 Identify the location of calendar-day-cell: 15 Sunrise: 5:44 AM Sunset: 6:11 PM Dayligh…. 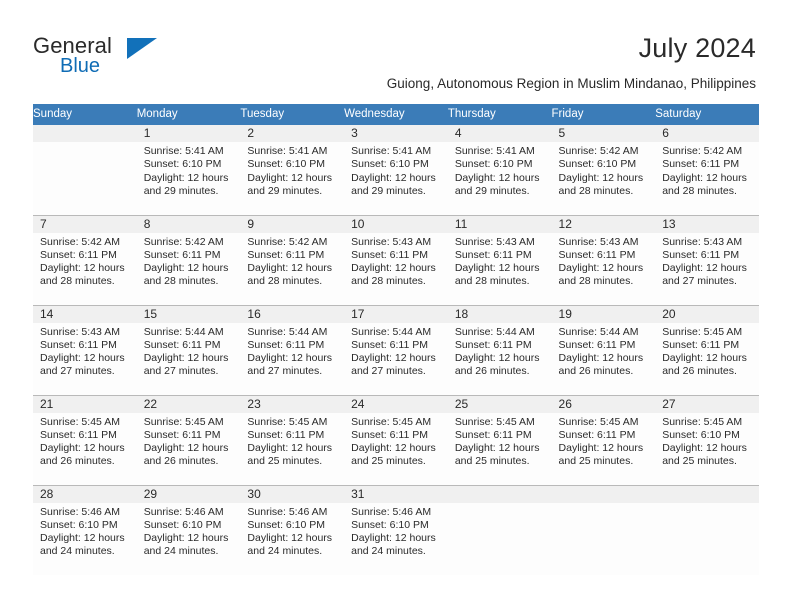
(188, 349).